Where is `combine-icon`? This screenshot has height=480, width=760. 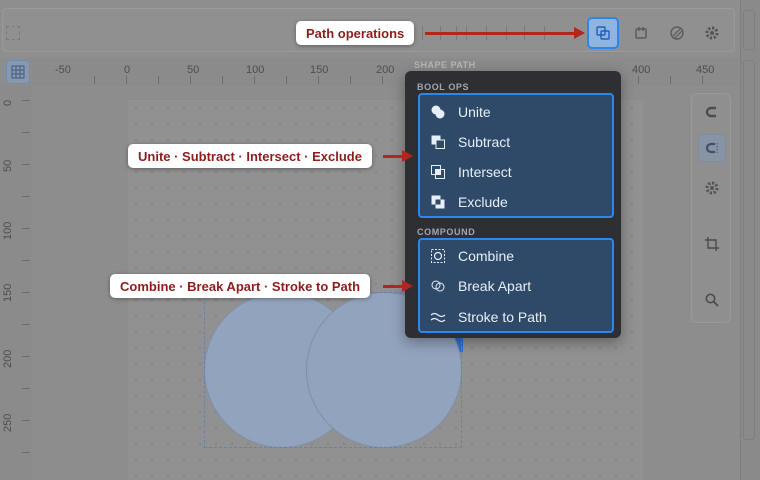
combine-icon is located at coordinates (438, 256).